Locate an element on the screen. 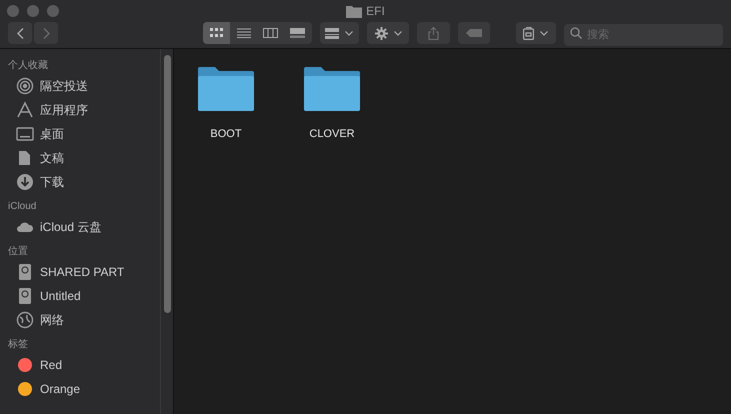 The width and height of the screenshot is (731, 414). sidebar-item: 下载 is located at coordinates (84, 182).